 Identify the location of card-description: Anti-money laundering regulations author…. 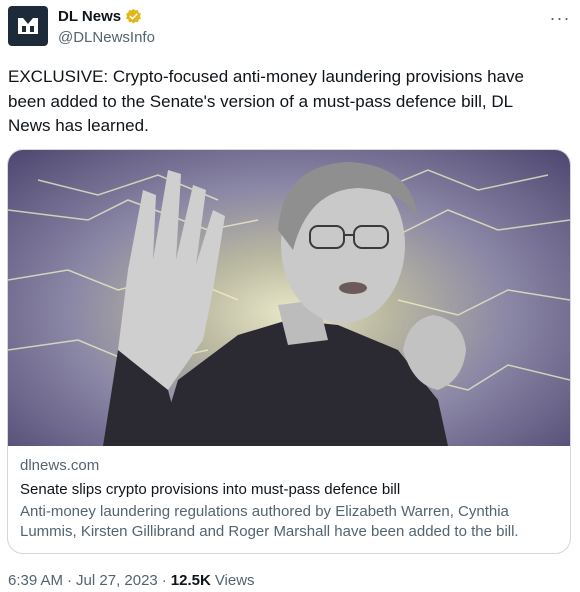
(269, 521).